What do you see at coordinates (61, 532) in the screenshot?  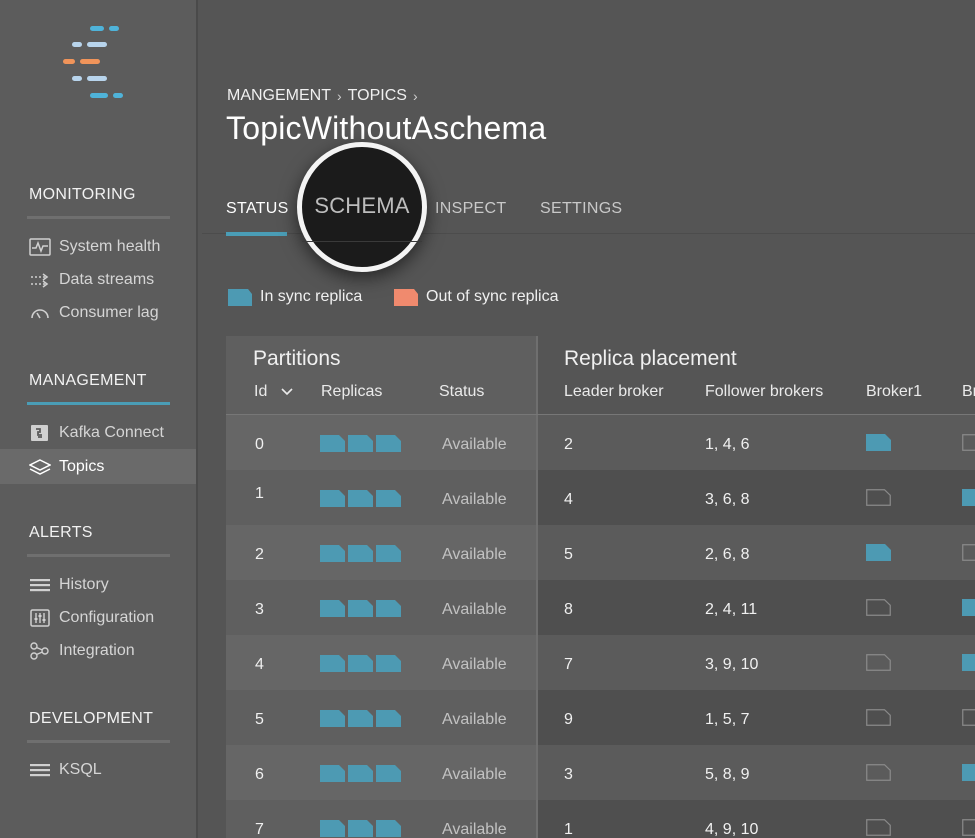 I see `section-title-alerts: ALERTS` at bounding box center [61, 532].